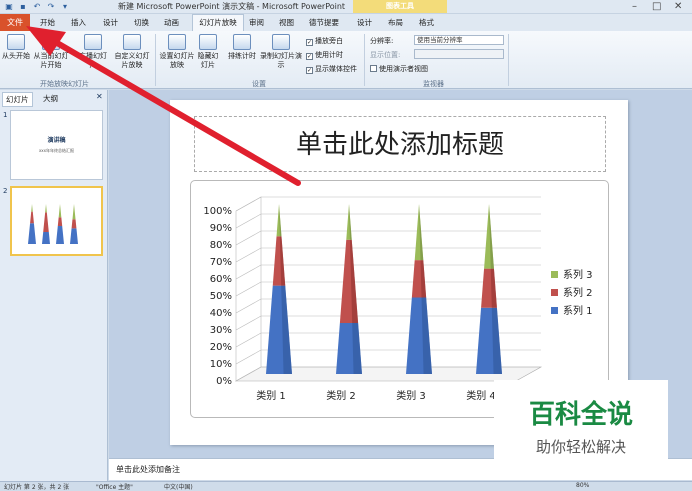  What do you see at coordinates (221, 347) in the screenshot?
I see `y-tick-label: 20%` at bounding box center [221, 347].